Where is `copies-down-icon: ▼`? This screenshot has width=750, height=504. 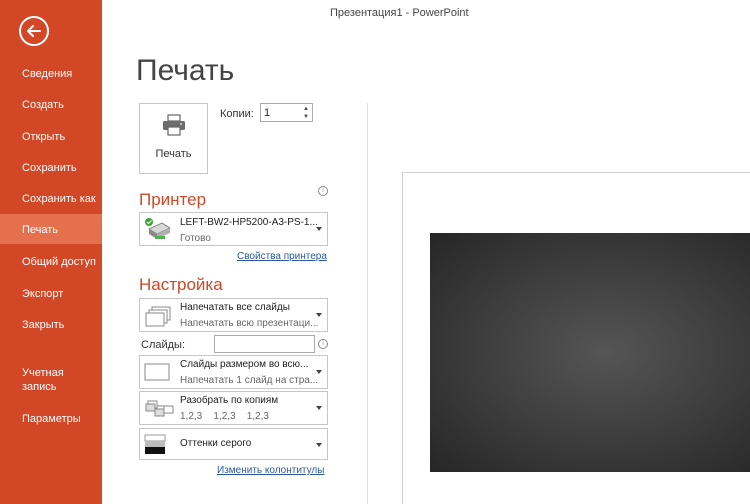
copies-down-icon: ▼ is located at coordinates (306, 117).